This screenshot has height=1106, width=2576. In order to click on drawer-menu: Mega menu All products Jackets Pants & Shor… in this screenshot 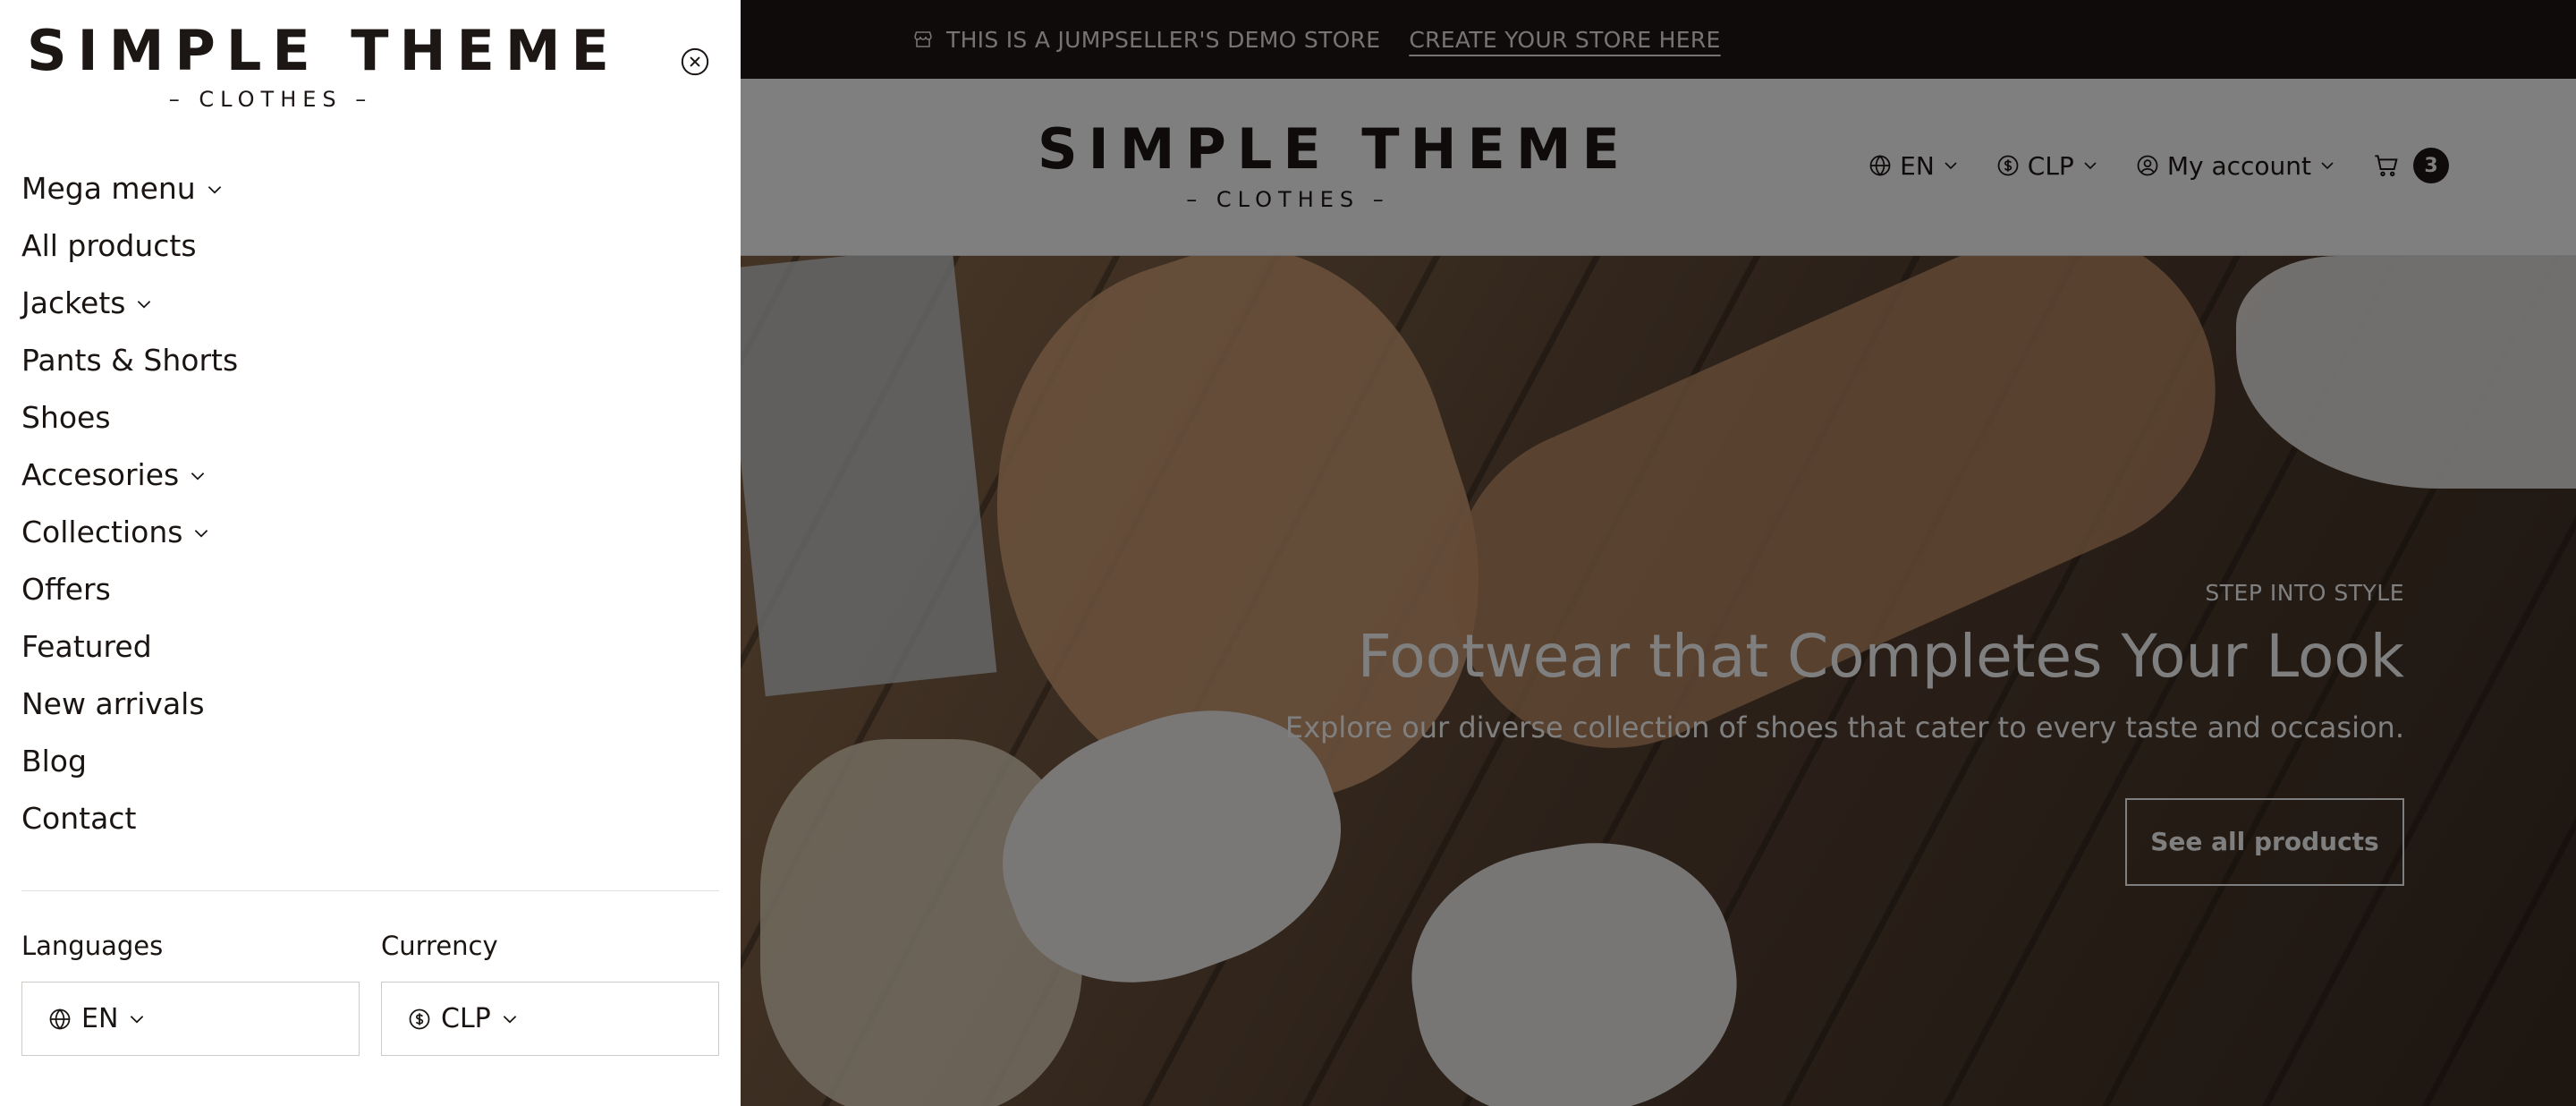, I will do `click(129, 503)`.